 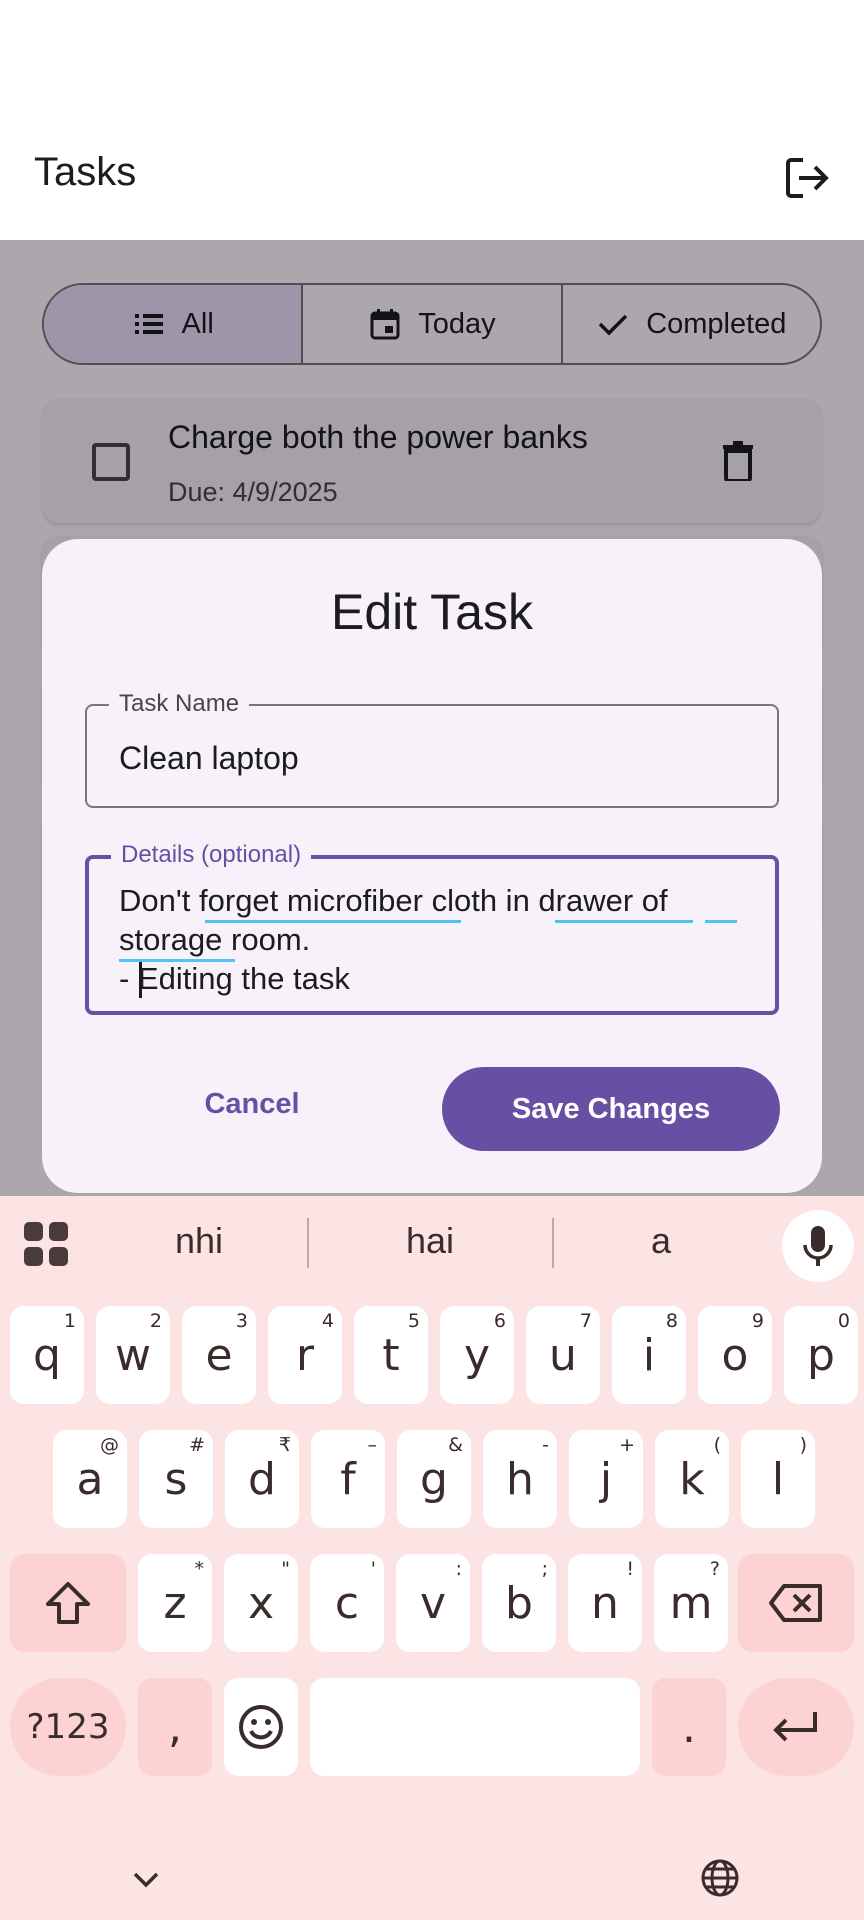 I want to click on period-key: ., so click(x=689, y=1727).